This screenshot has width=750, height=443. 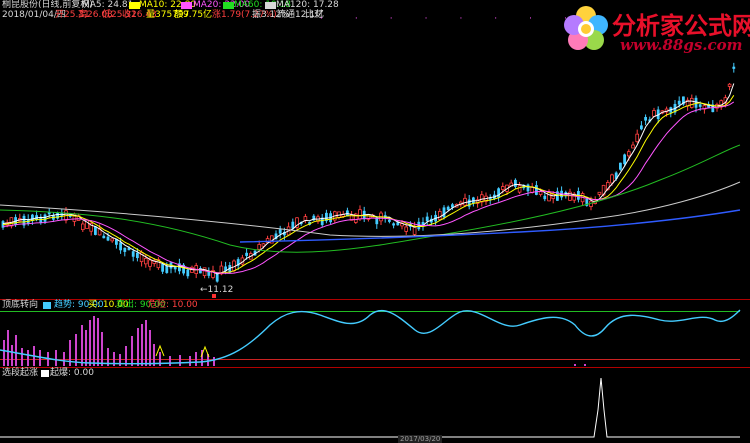 What do you see at coordinates (20, 373) in the screenshot?
I see `panel3-title: 选段起涨` at bounding box center [20, 373].